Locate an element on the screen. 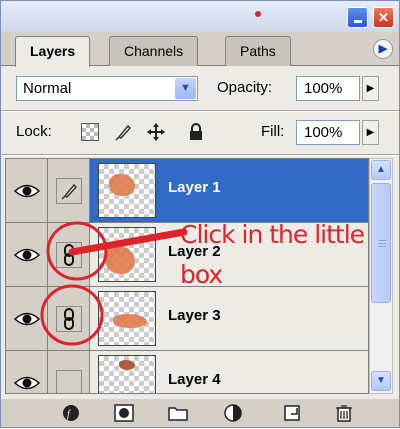 Image resolution: width=400 pixels, height=429 pixels. fill-label: Fill: is located at coordinates (273, 131).